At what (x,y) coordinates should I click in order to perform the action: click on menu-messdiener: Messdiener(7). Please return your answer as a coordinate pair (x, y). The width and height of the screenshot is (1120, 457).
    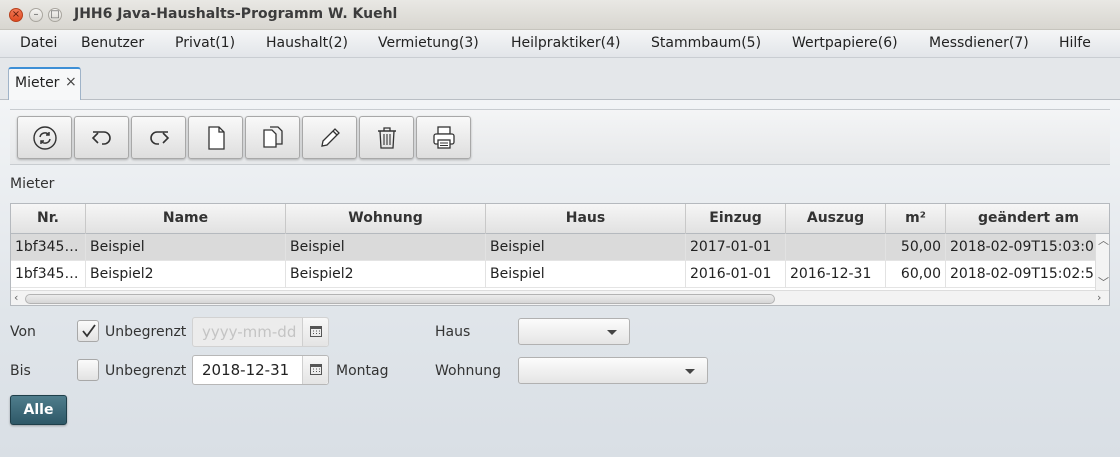
    Looking at the image, I should click on (979, 43).